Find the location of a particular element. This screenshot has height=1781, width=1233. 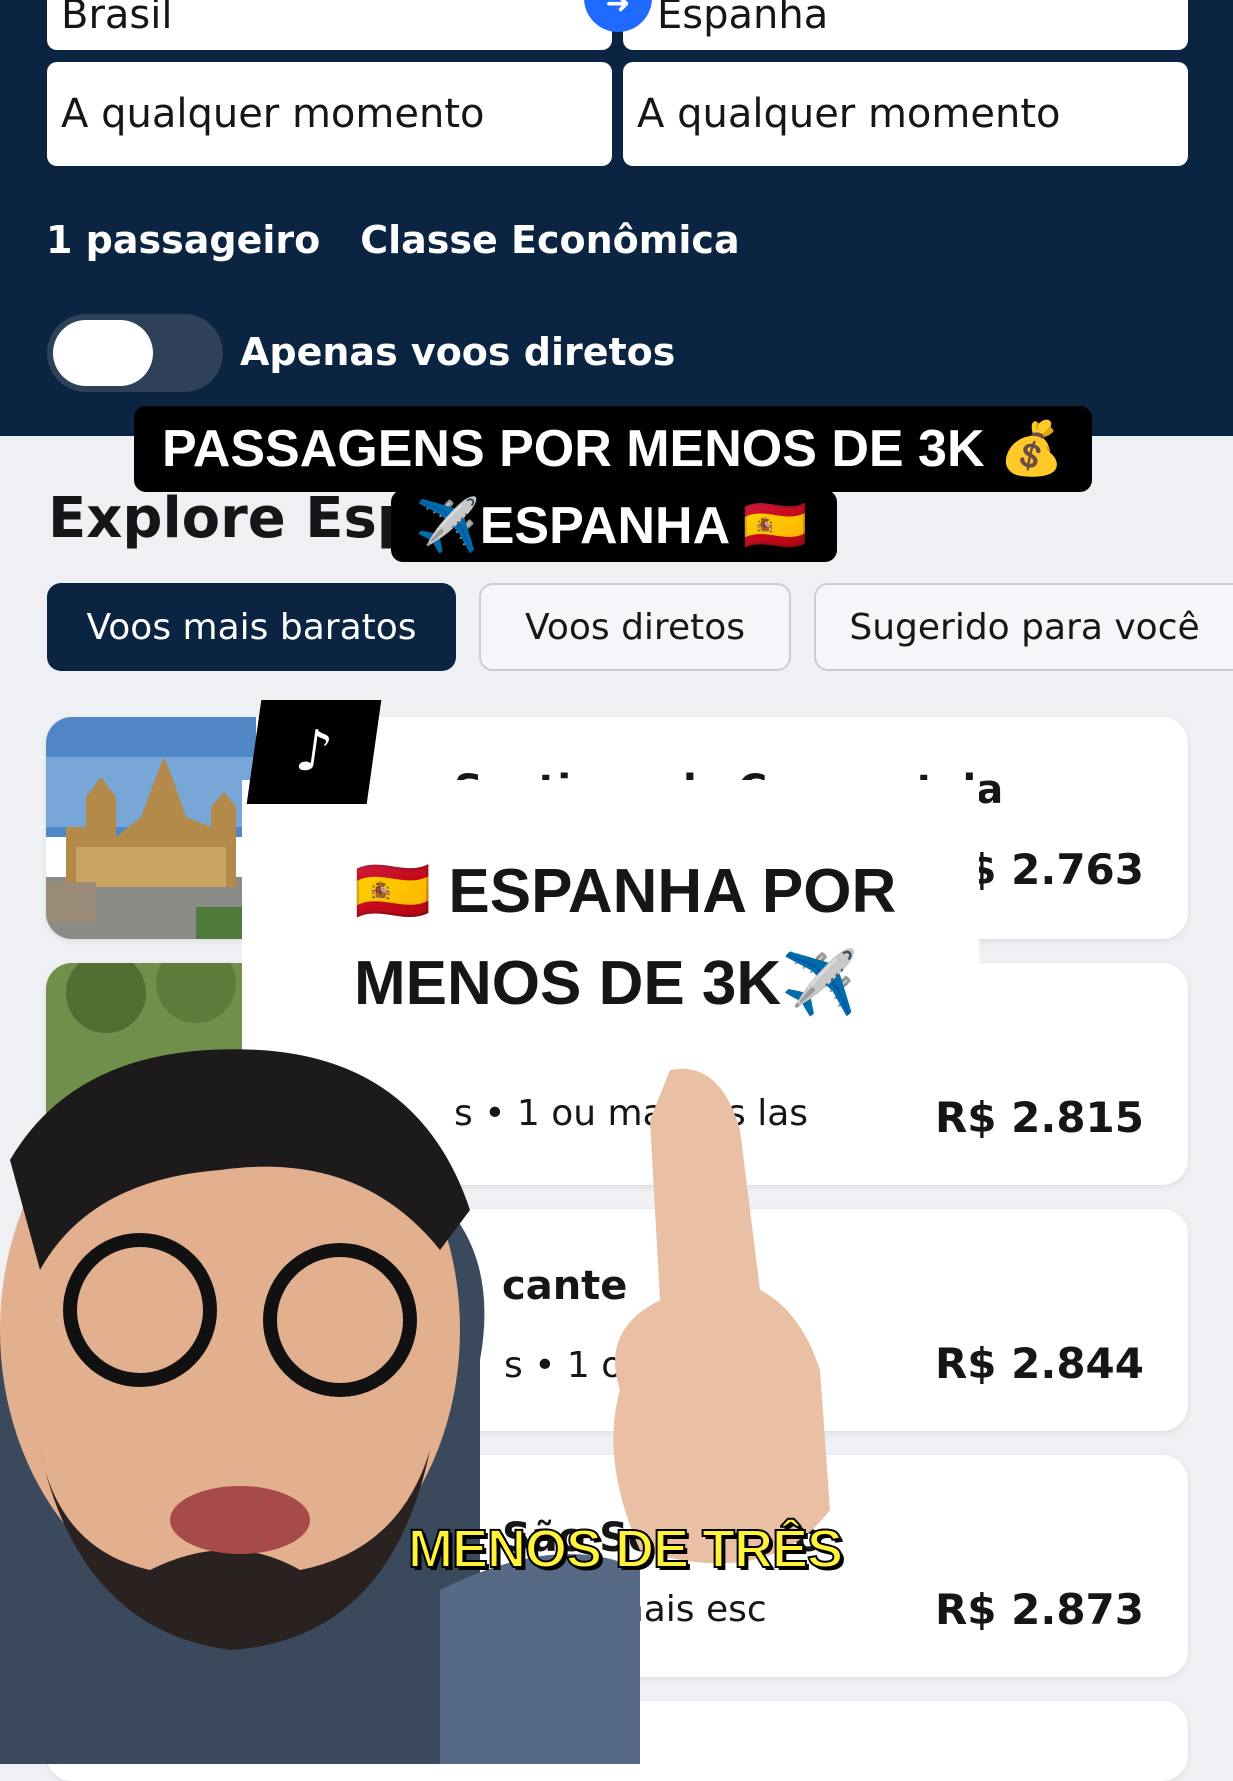

depart-date-field: A qualquer momento is located at coordinates (329, 114).